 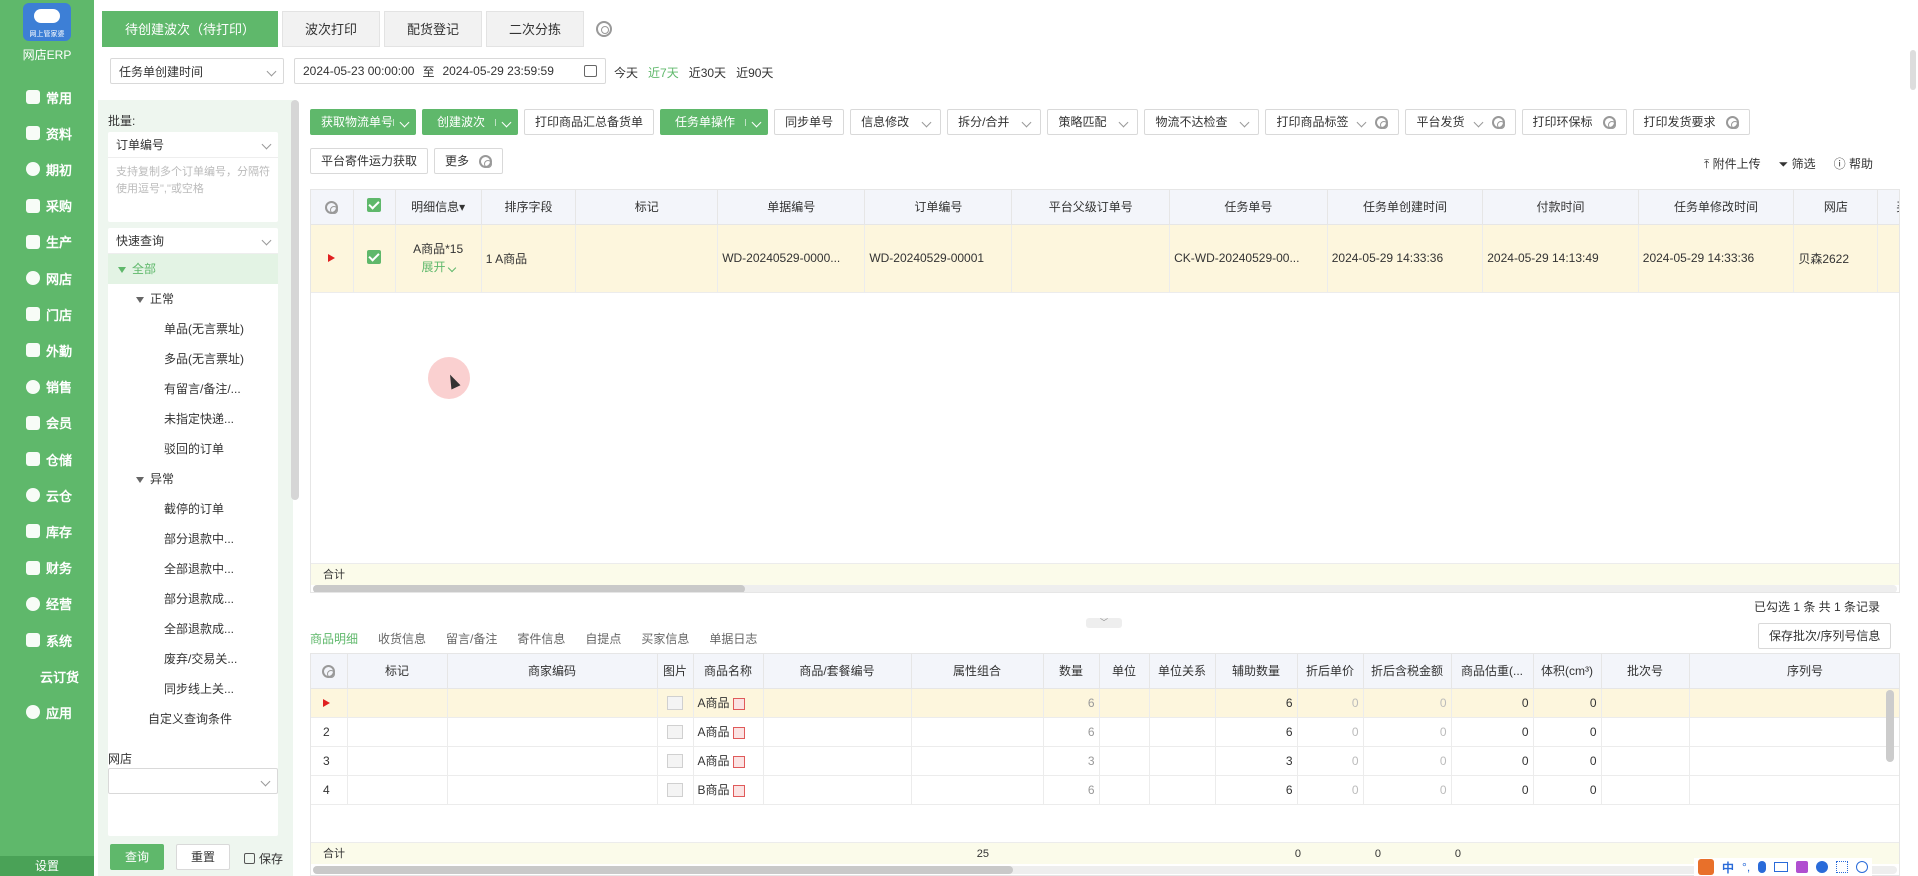 What do you see at coordinates (47, 314) in the screenshot?
I see `nav-item-store: 门店` at bounding box center [47, 314].